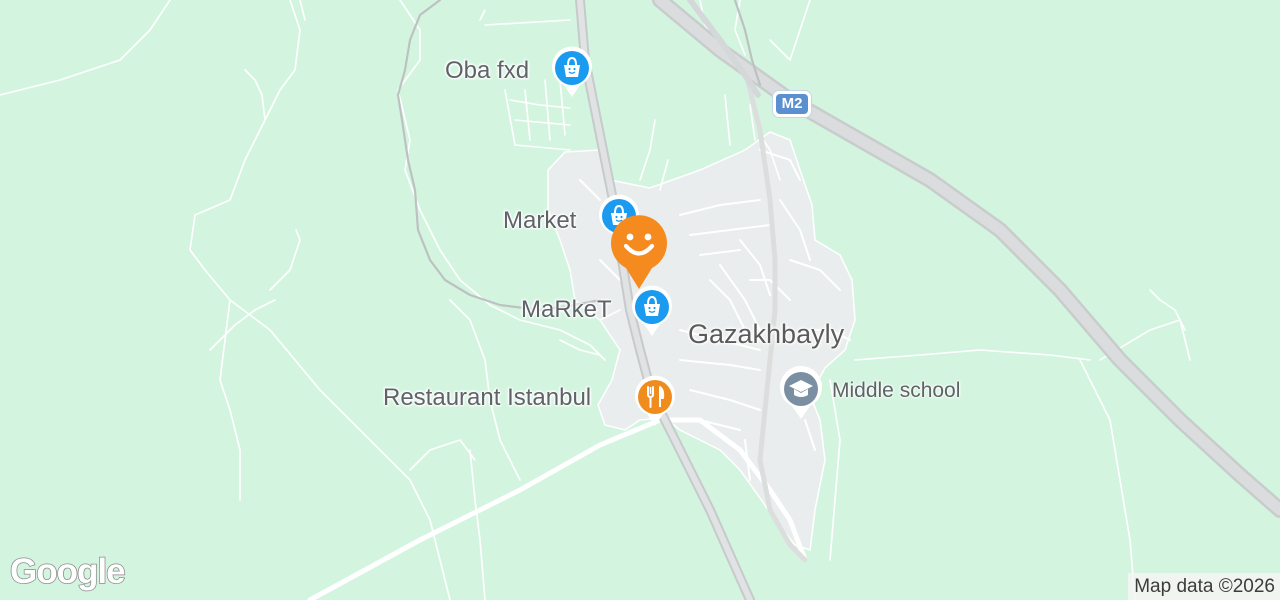 The height and width of the screenshot is (600, 1280). I want to click on poi-label-market: Market, so click(539, 221).